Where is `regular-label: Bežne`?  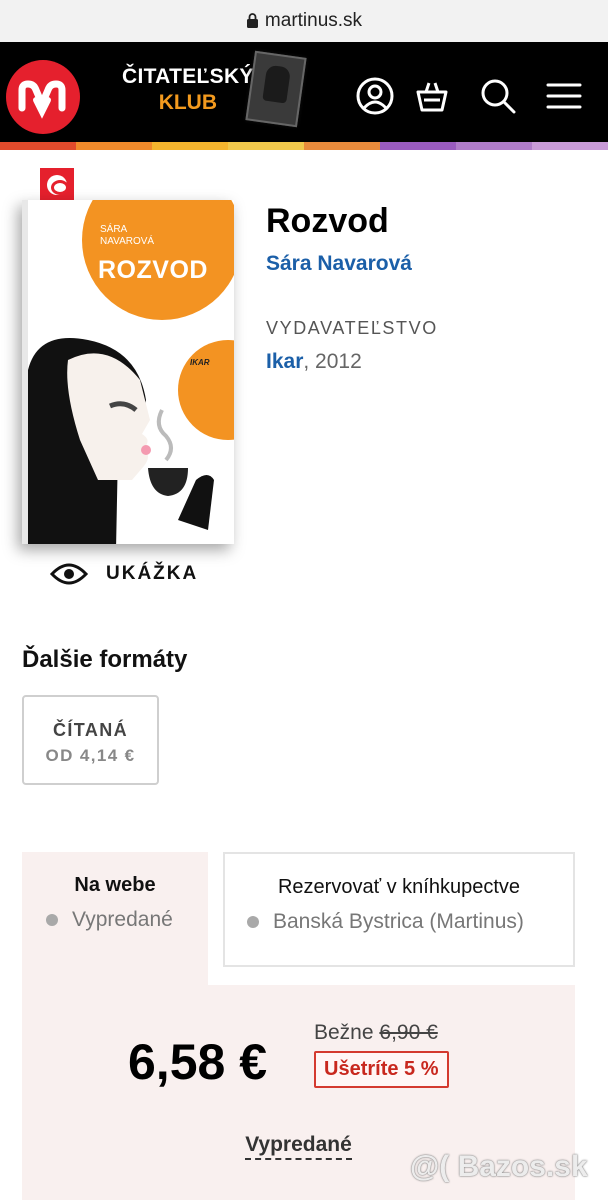
regular-label: Bežne is located at coordinates (347, 1032).